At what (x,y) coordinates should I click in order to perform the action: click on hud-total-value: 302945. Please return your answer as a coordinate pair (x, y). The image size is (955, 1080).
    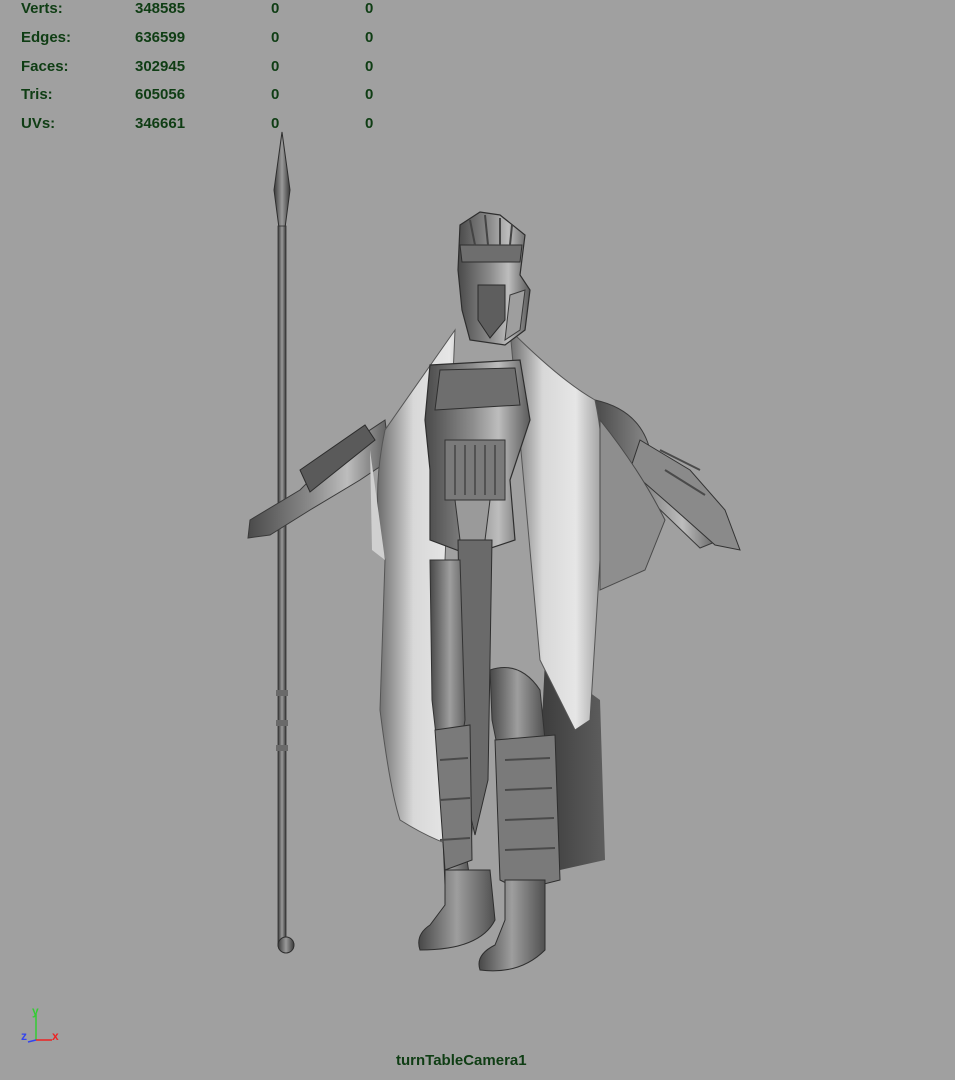
    Looking at the image, I should click on (160, 66).